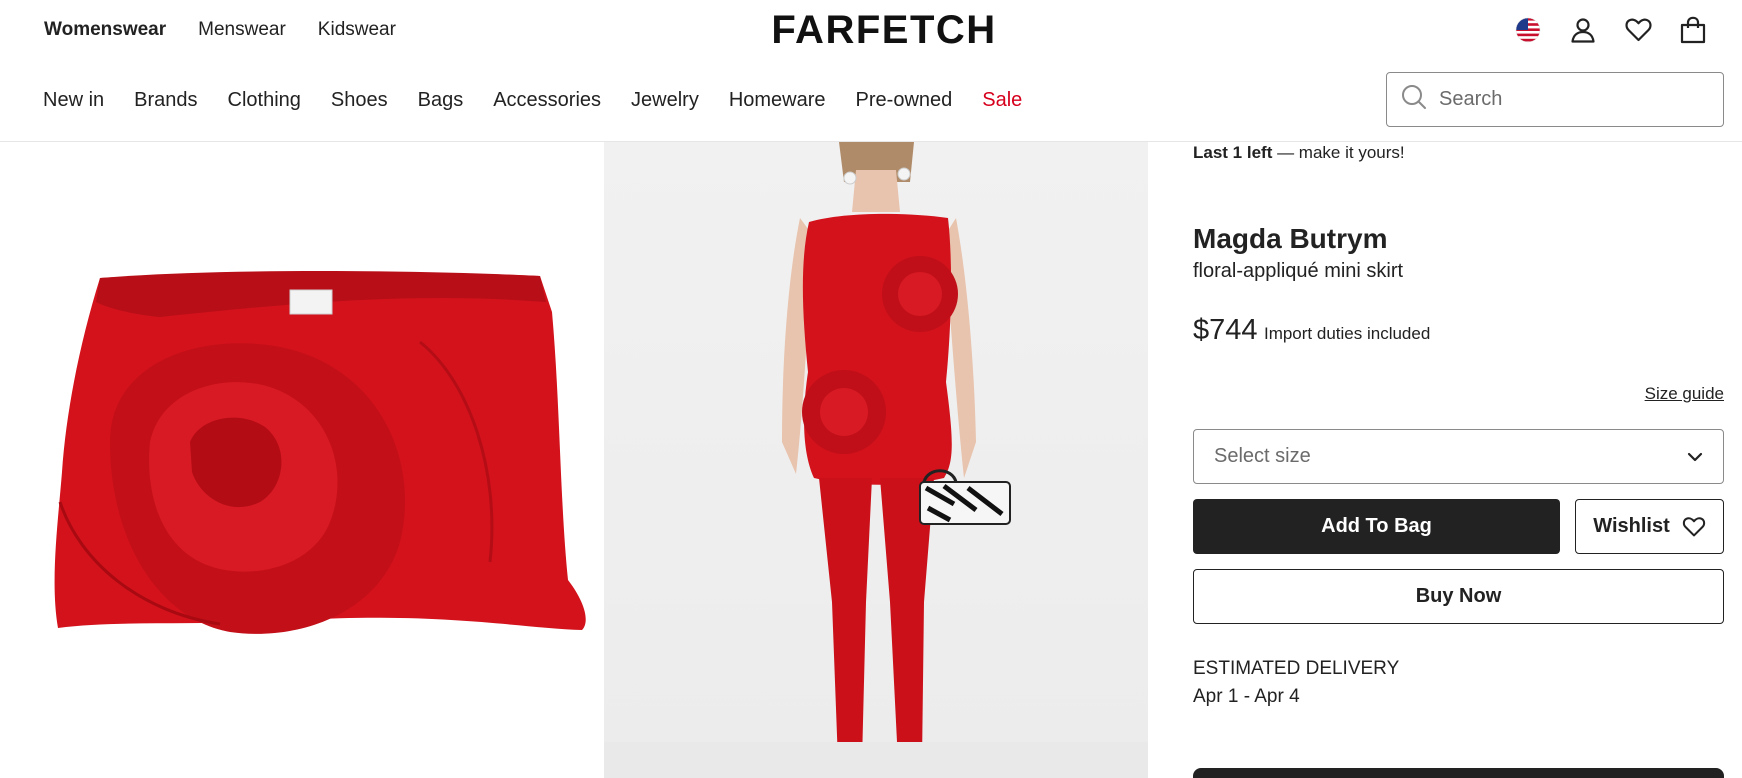 The width and height of the screenshot is (1742, 778). Describe the element at coordinates (1347, 333) in the screenshot. I see `import-duties-note: Import duties included` at that location.